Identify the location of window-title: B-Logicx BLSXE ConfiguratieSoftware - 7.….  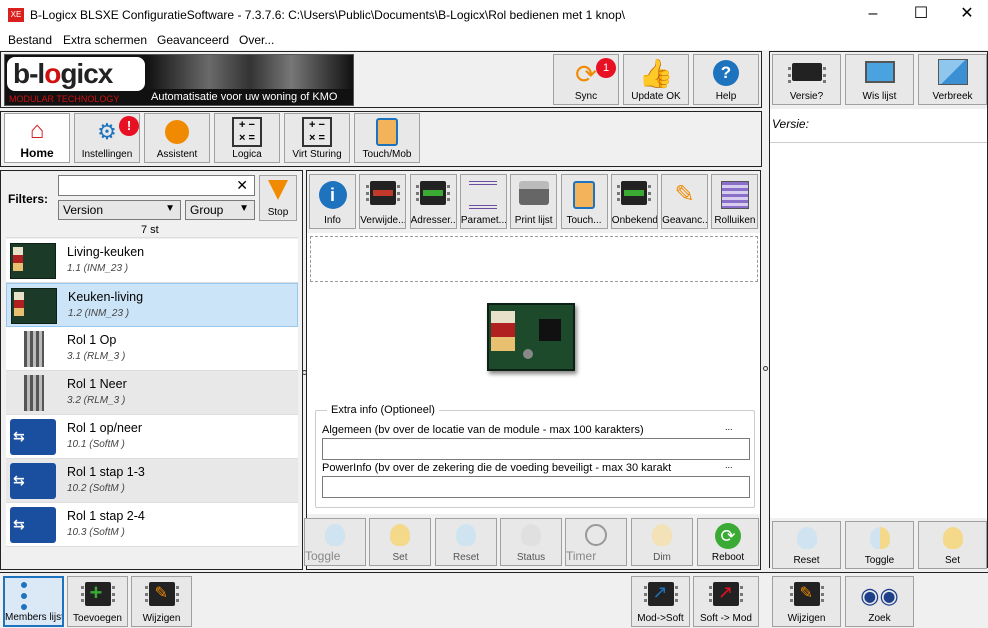
(327, 15).